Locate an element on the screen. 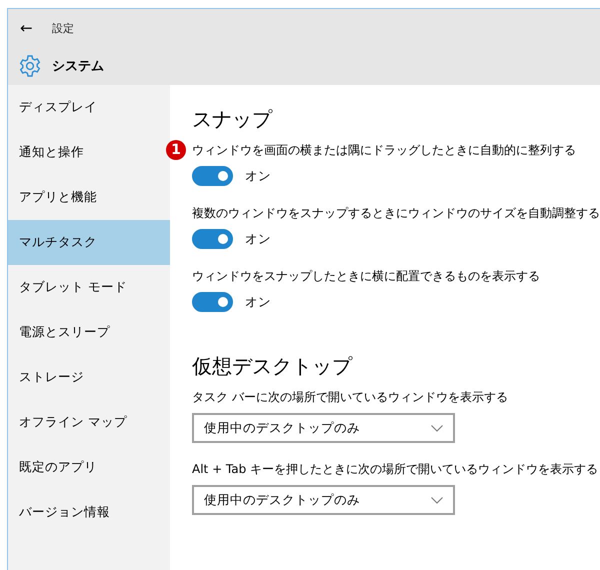 The height and width of the screenshot is (570, 600). sidebar-item: タブレット モード is located at coordinates (89, 287).